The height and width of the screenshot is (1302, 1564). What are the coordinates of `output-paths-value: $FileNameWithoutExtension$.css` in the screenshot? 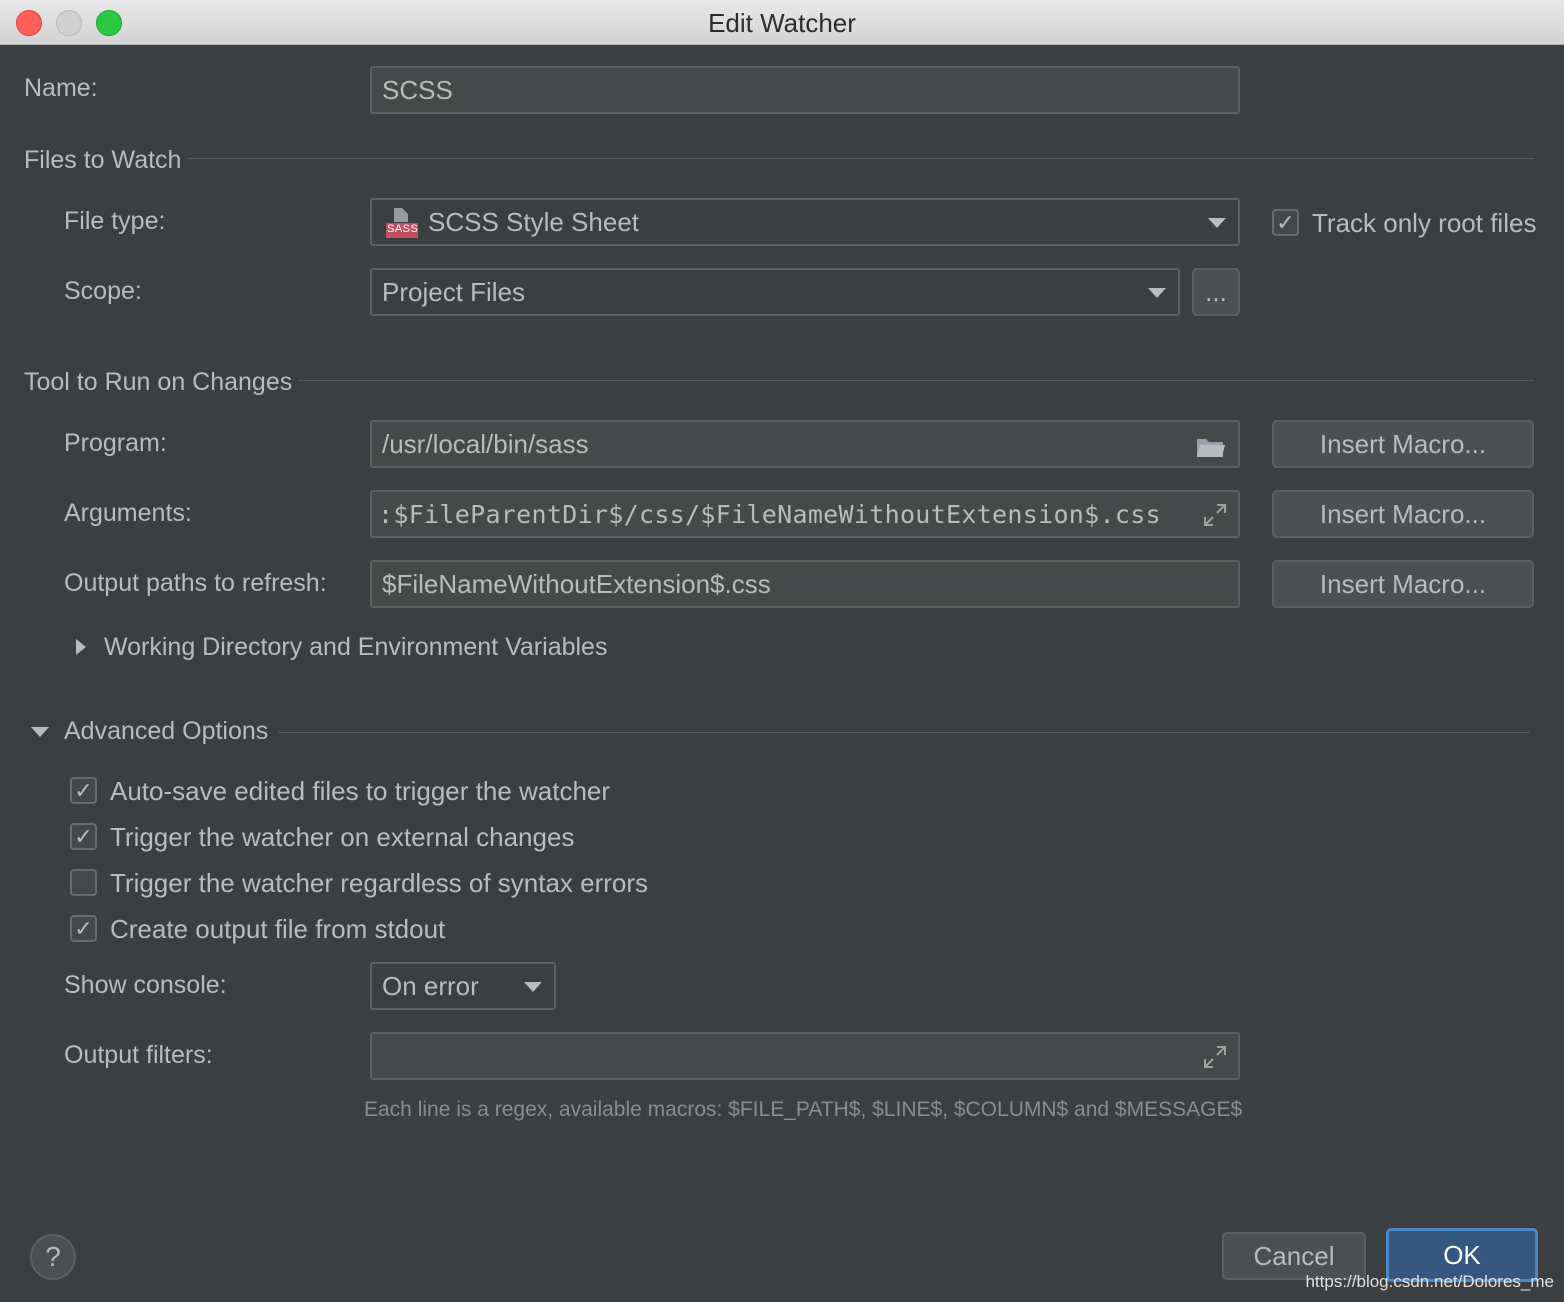 It's located at (576, 583).